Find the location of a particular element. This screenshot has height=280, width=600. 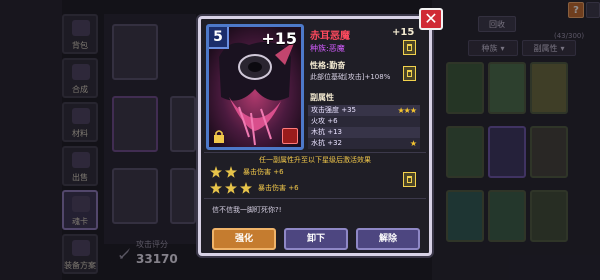

close-icon: ✕ is located at coordinates (431, 18).